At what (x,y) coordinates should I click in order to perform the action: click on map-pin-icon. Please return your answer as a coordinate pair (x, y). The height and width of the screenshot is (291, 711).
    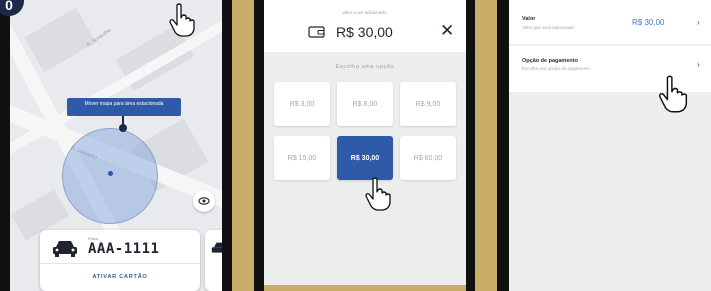
    Looking at the image, I should click on (123, 128).